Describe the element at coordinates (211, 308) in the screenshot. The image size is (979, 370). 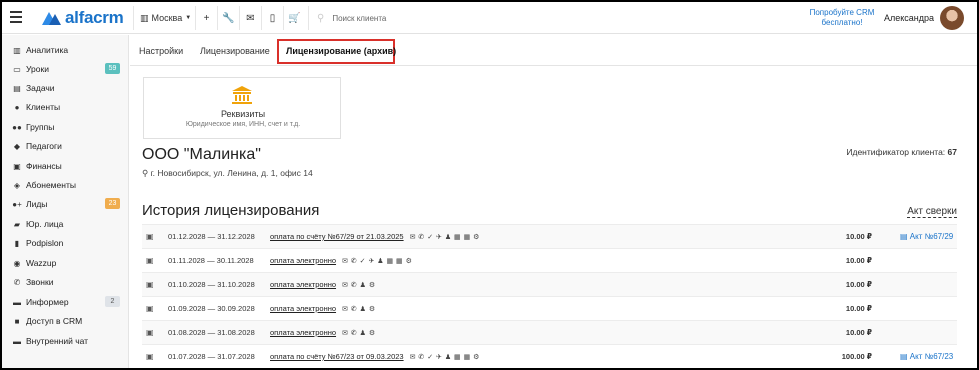
I see `period: 01.09.2028 — 30.09.2028` at that location.